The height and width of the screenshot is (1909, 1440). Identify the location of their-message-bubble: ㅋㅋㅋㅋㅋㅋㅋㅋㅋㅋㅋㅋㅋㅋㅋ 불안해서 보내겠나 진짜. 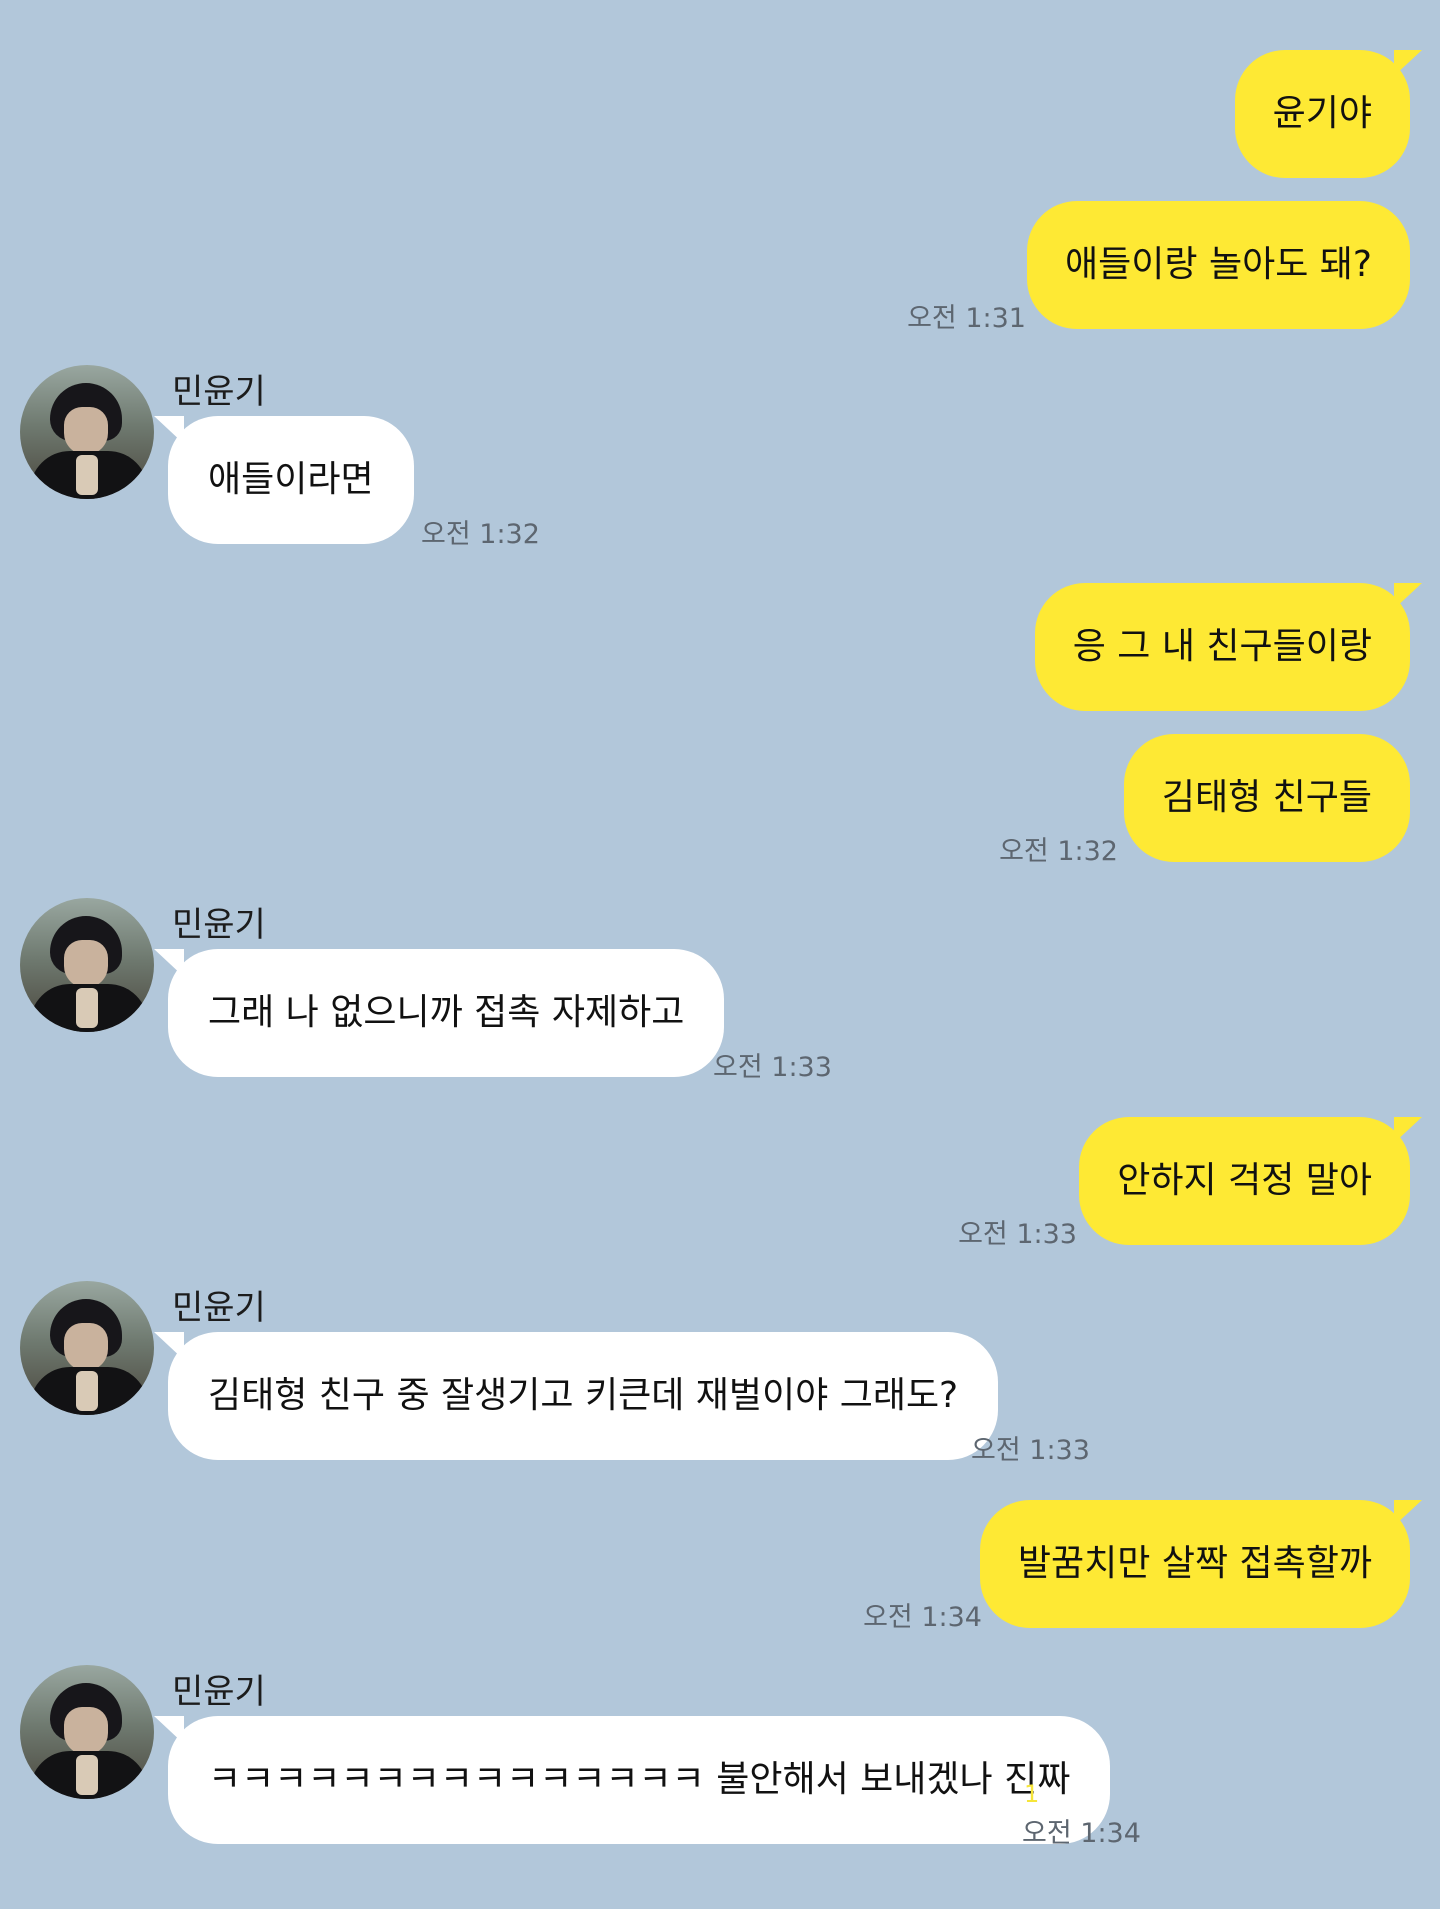
(632, 1780).